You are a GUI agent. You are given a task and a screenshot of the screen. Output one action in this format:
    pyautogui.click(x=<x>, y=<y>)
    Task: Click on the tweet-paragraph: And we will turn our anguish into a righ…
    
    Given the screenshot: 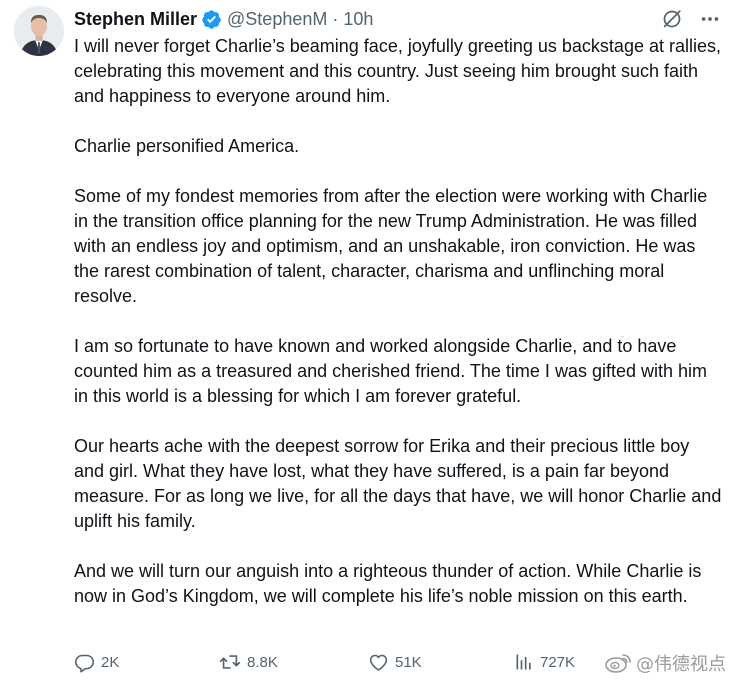 What is the action you would take?
    pyautogui.click(x=388, y=583)
    